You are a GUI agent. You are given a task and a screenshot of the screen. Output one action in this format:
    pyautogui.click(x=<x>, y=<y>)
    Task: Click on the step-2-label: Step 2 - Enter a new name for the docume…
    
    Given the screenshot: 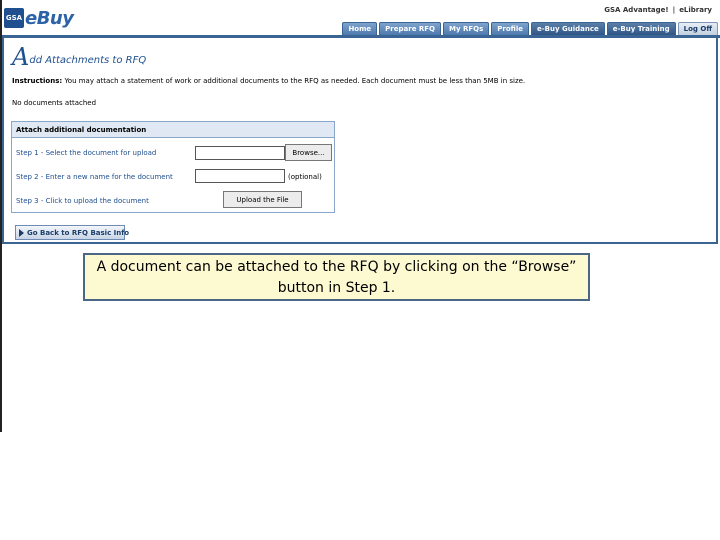 What is the action you would take?
    pyautogui.click(x=94, y=177)
    